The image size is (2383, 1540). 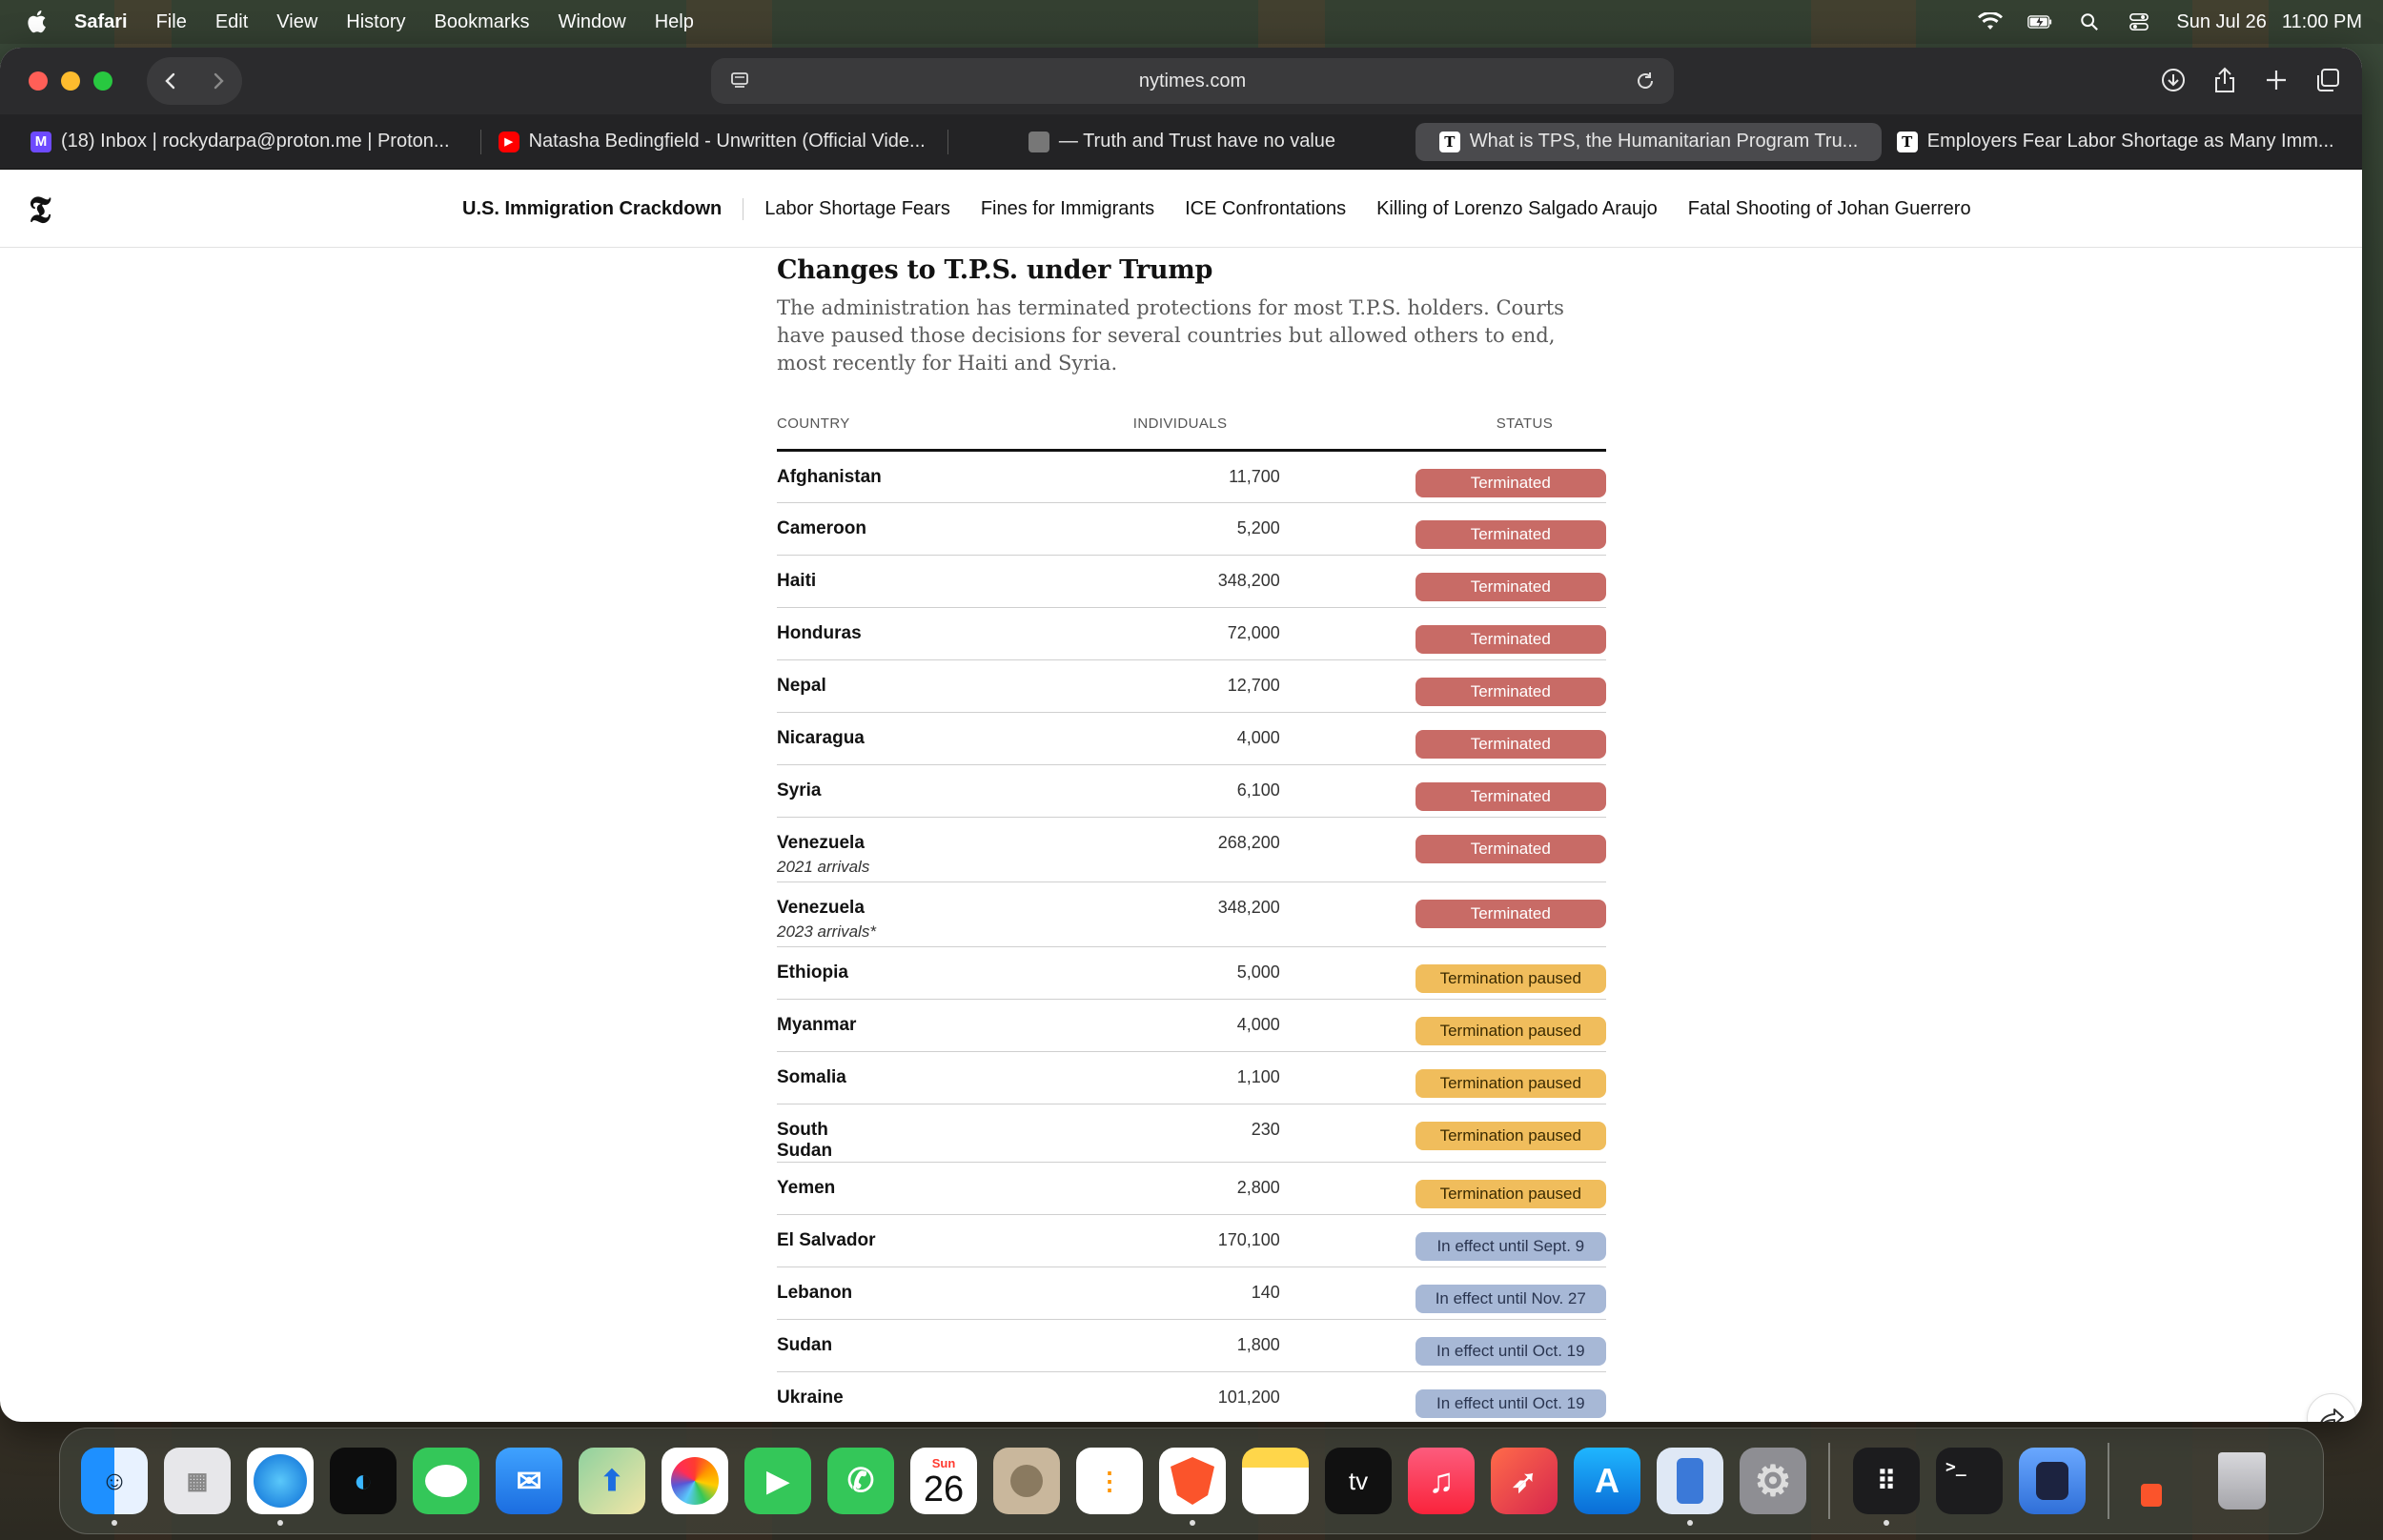 What do you see at coordinates (1027, 1481) in the screenshot?
I see `contacts-icon` at bounding box center [1027, 1481].